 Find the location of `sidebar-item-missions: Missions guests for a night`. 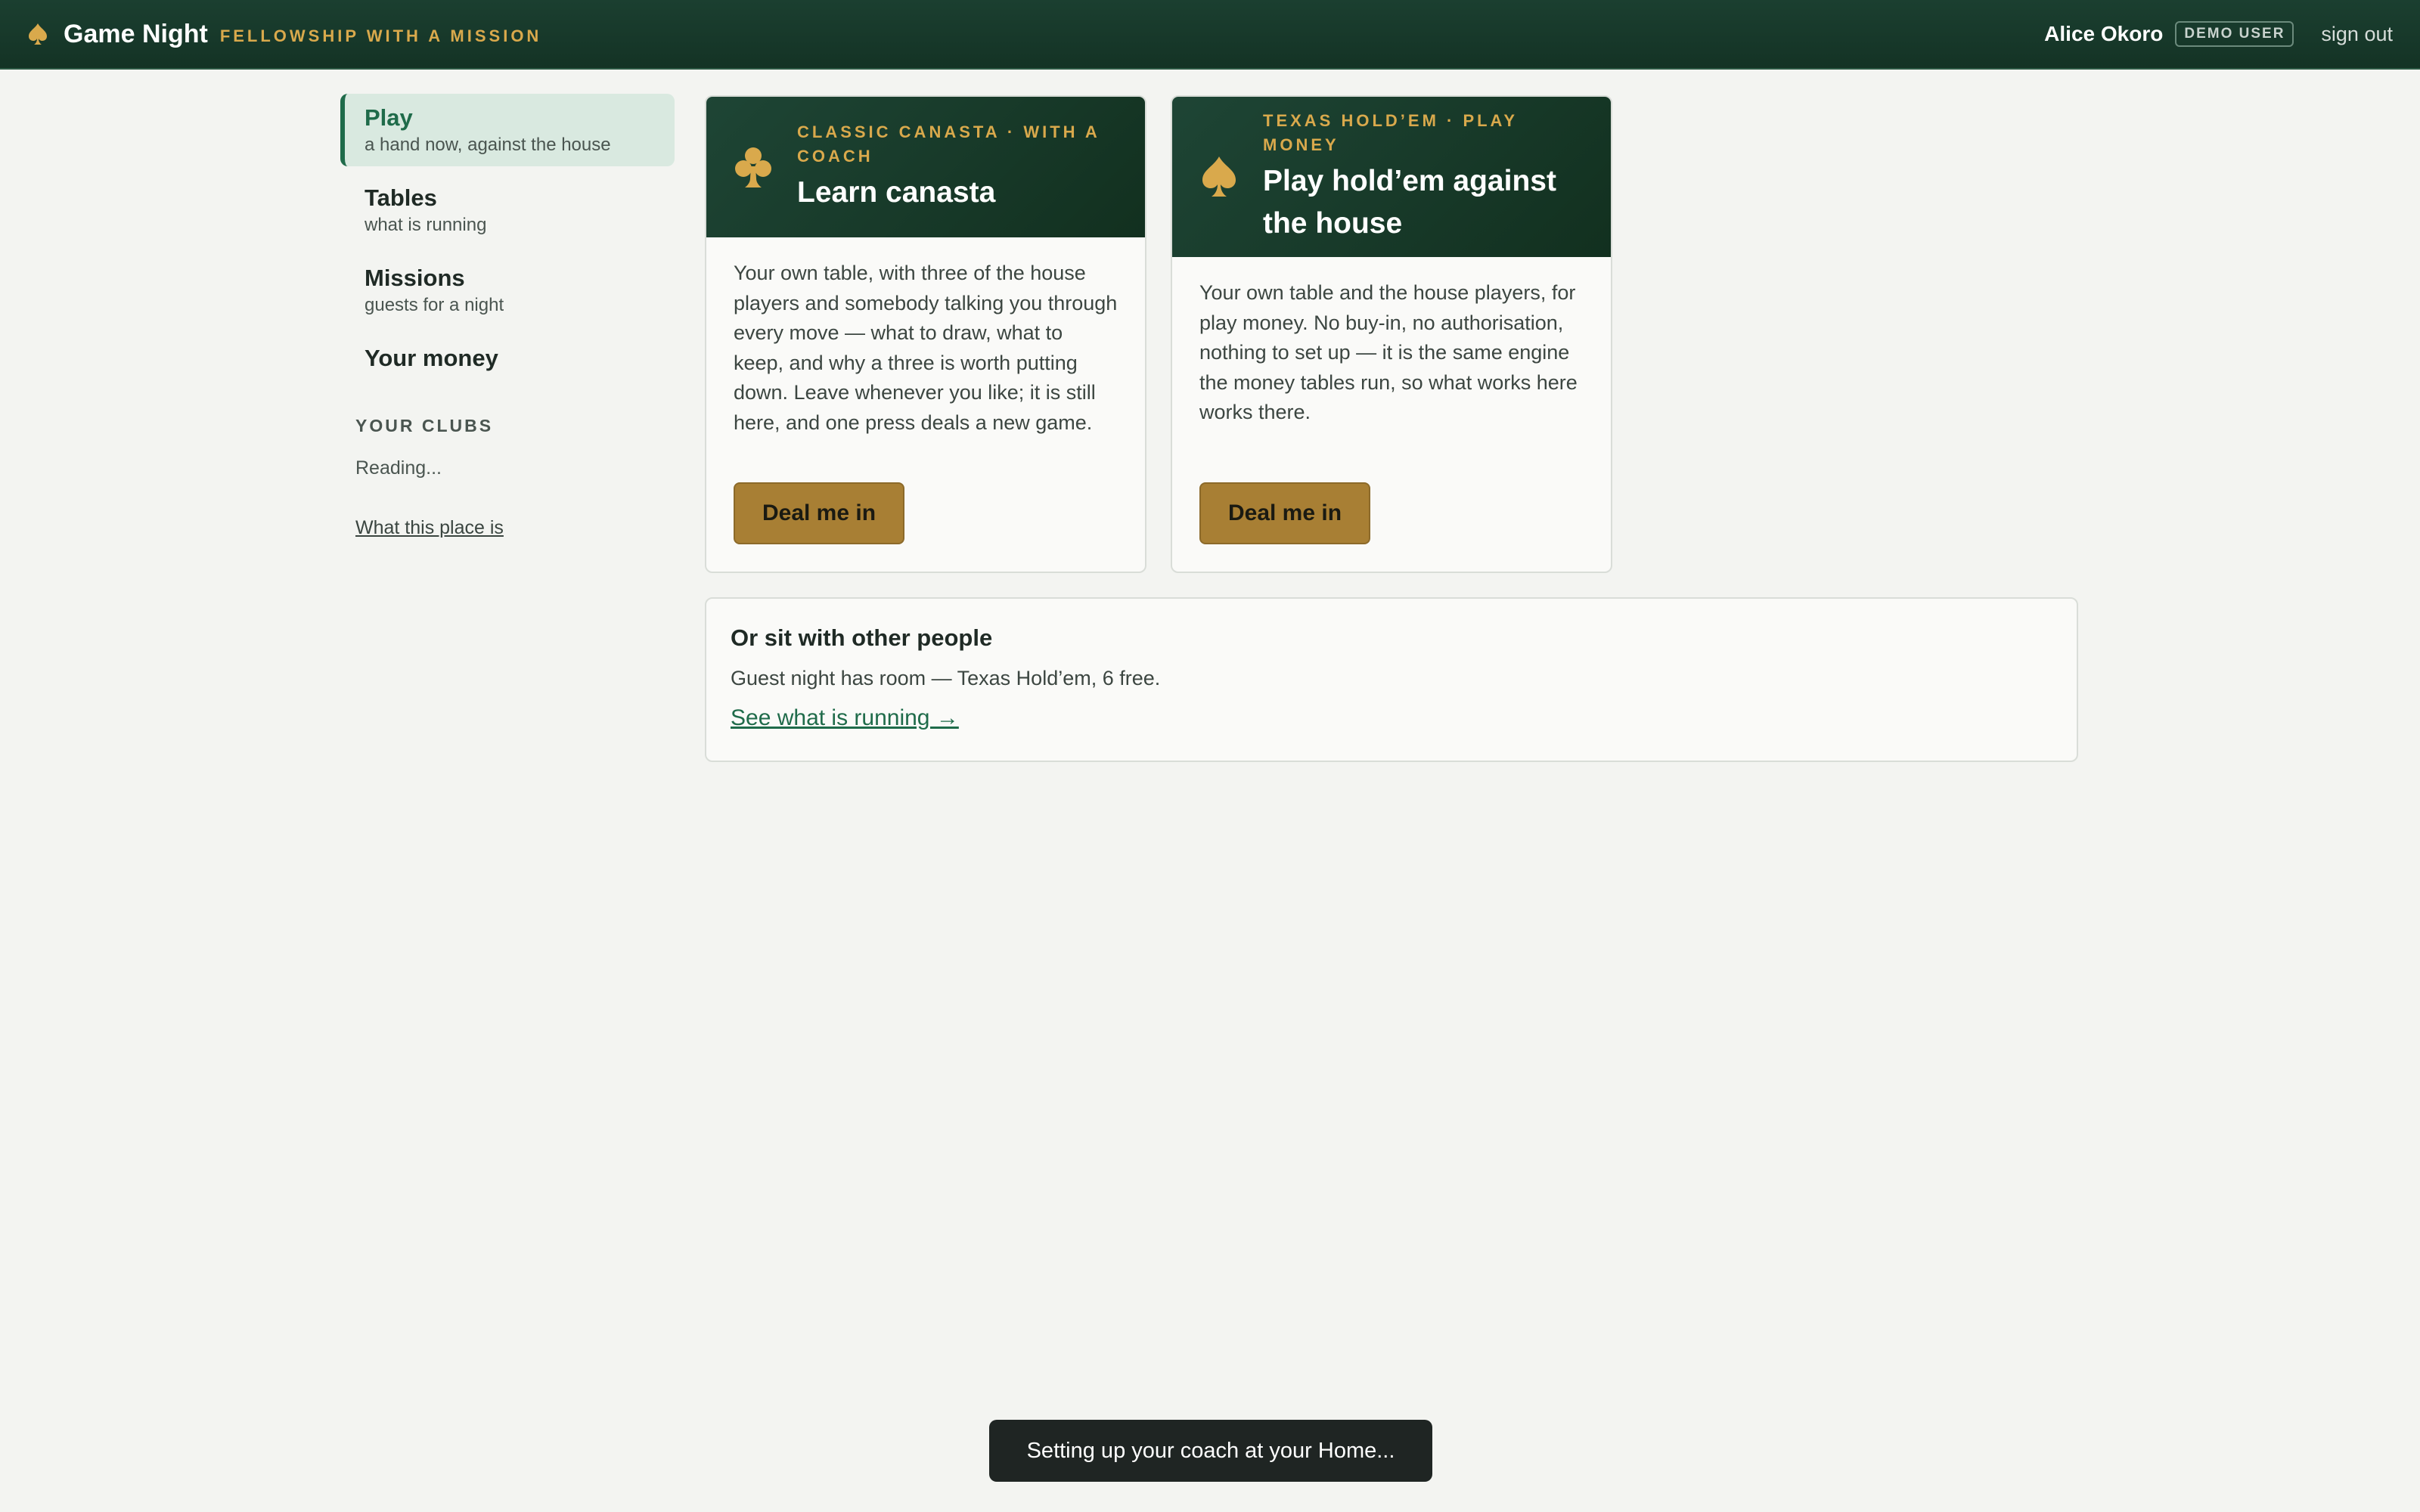

sidebar-item-missions: Missions guests for a night is located at coordinates (507, 291).